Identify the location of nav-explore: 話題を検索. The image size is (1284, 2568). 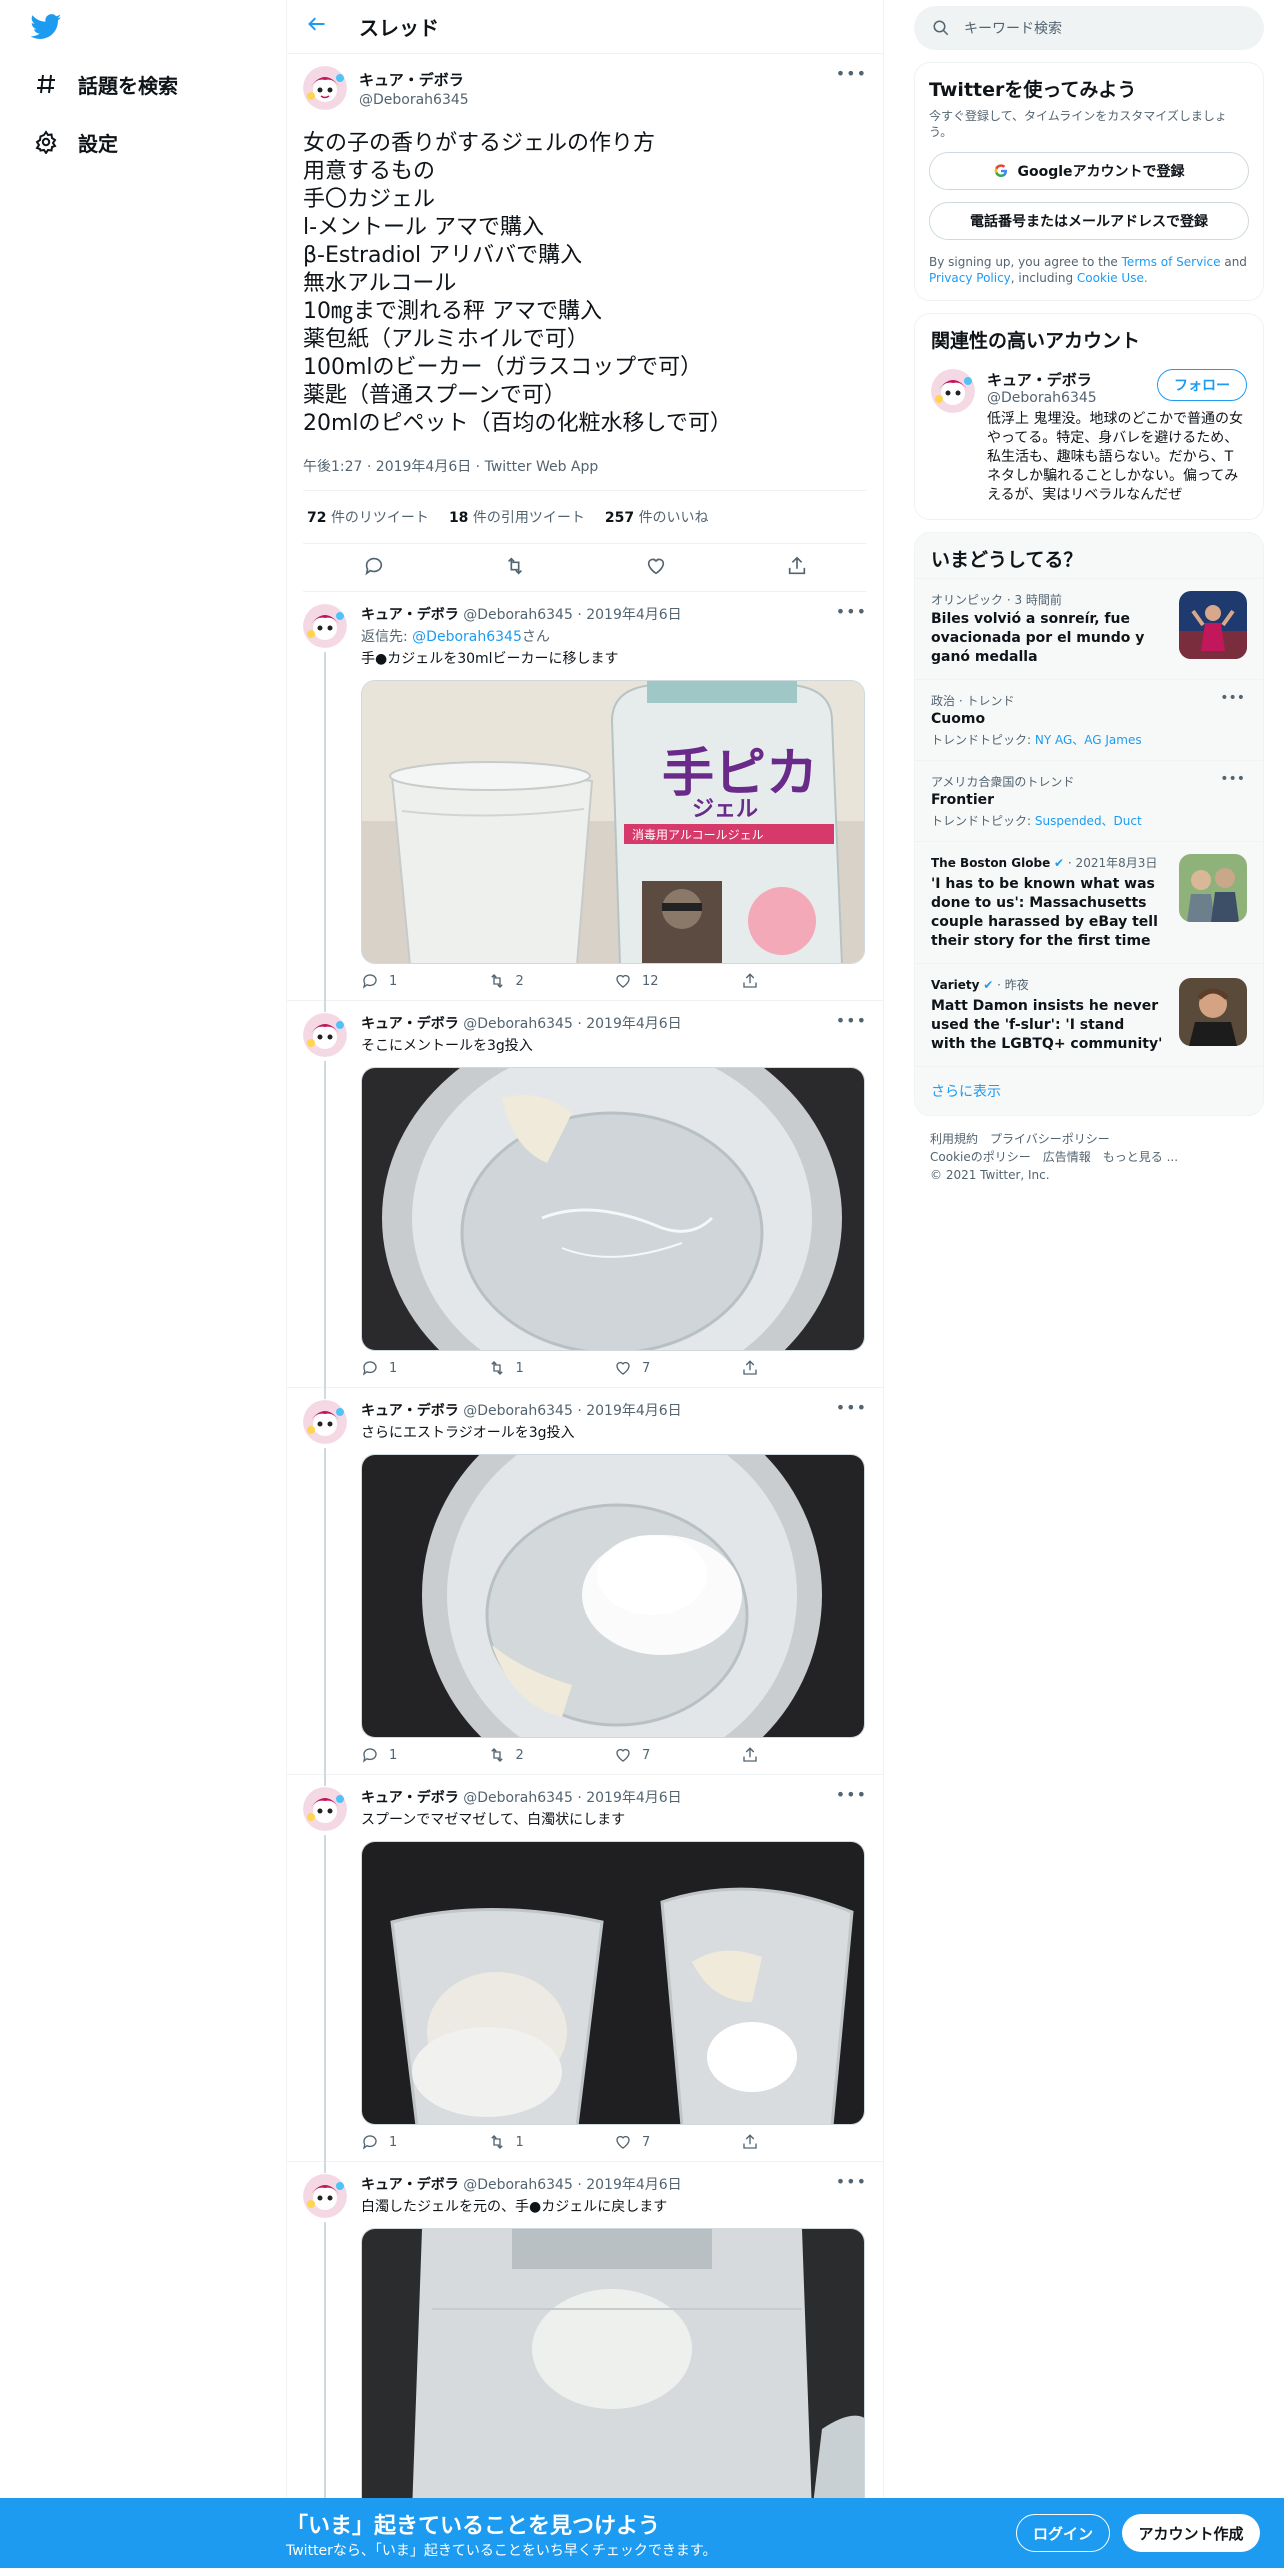
(106, 84).